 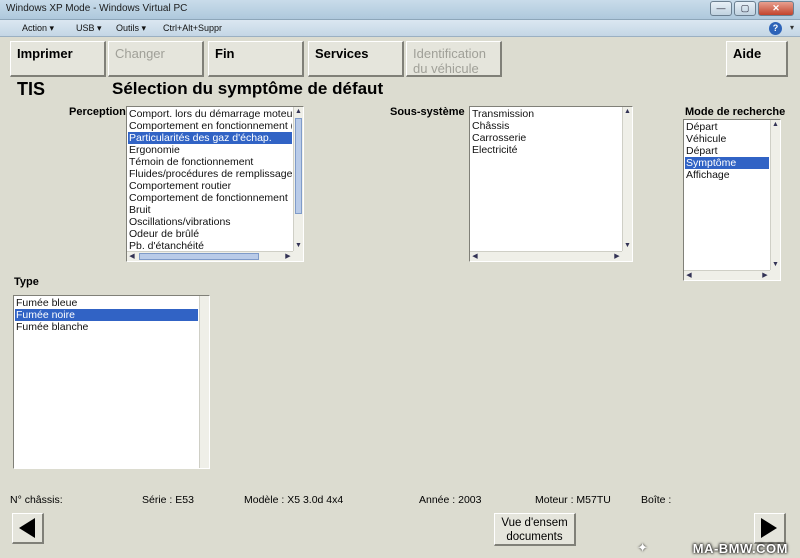 What do you see at coordinates (210, 245) in the screenshot?
I see `perception-list-item: Pb. d'étanchéité` at bounding box center [210, 245].